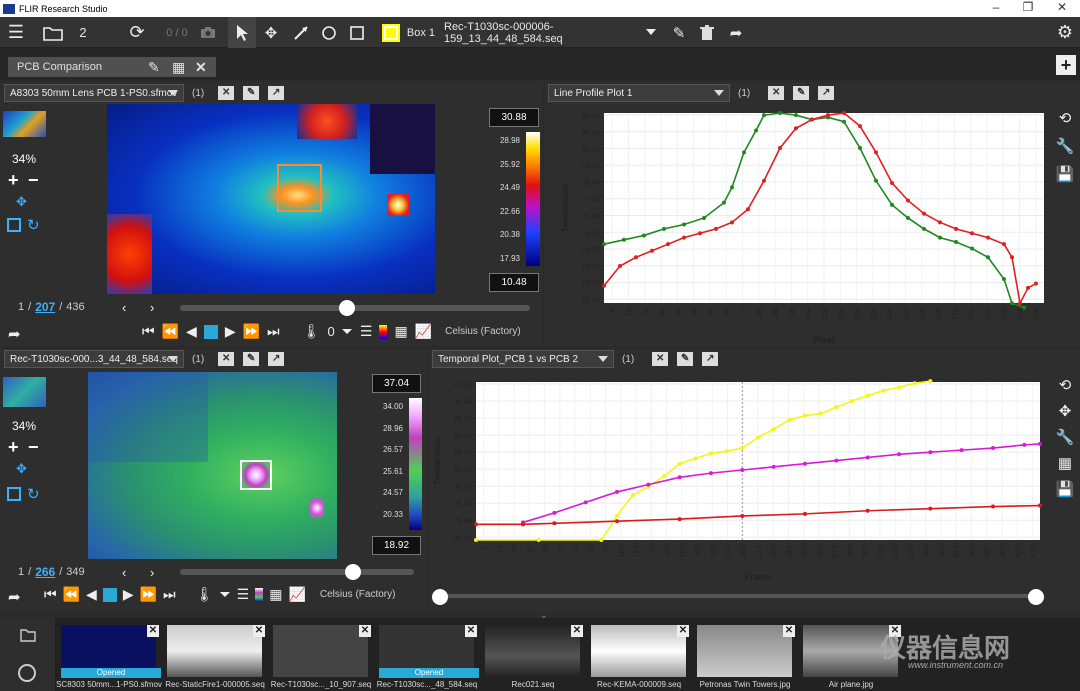 The width and height of the screenshot is (1080, 691). I want to click on bottom-left-frame-slider, so click(297, 572).